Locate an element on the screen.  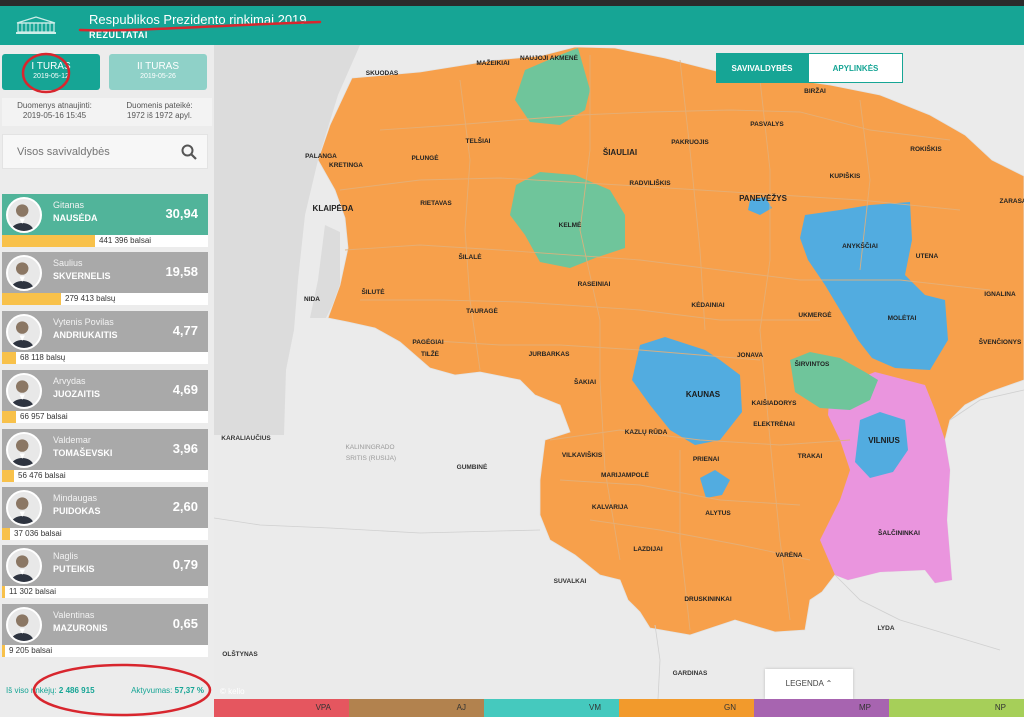
map-label-ukmerge: UKMERGĖ is located at coordinates (815, 315).